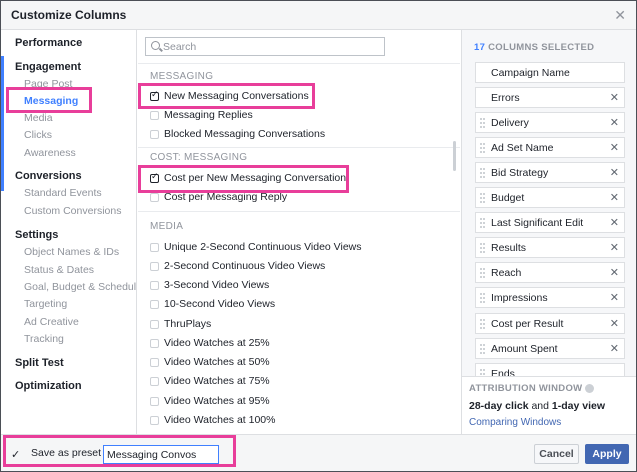 The width and height of the screenshot is (637, 472). I want to click on selected-column-item: Campaign Name, so click(550, 72).